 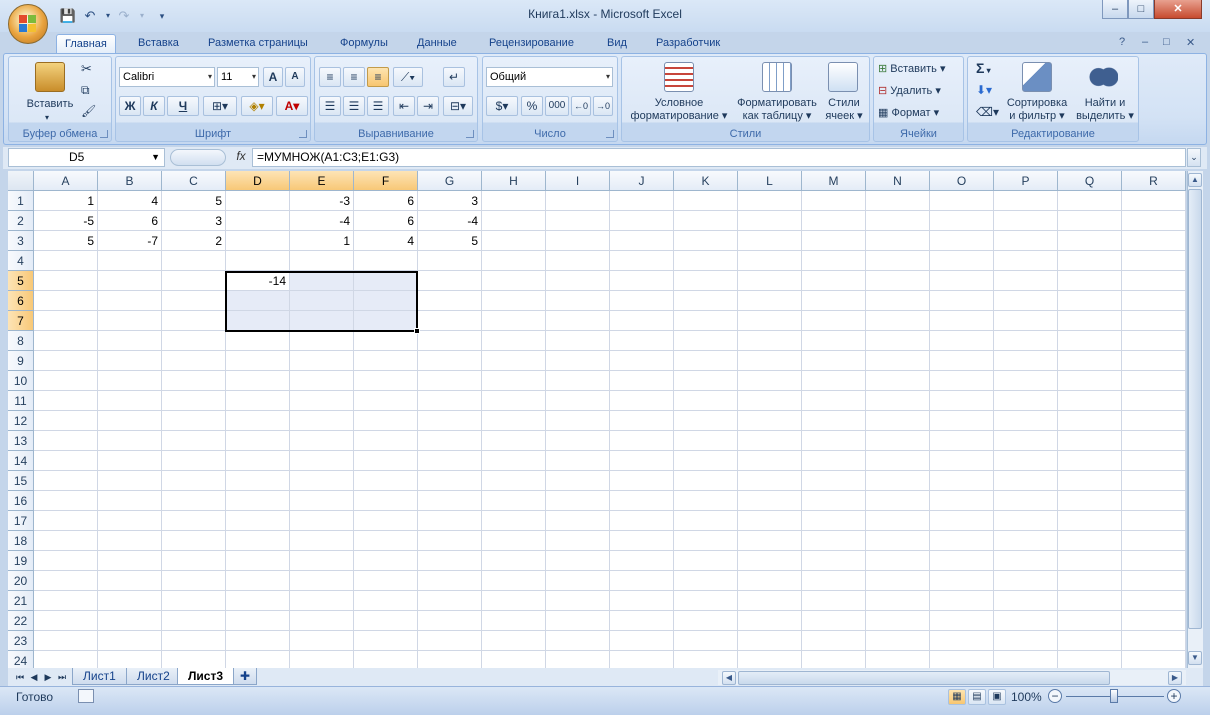 What do you see at coordinates (642, 521) in the screenshot?
I see `cell-j17` at bounding box center [642, 521].